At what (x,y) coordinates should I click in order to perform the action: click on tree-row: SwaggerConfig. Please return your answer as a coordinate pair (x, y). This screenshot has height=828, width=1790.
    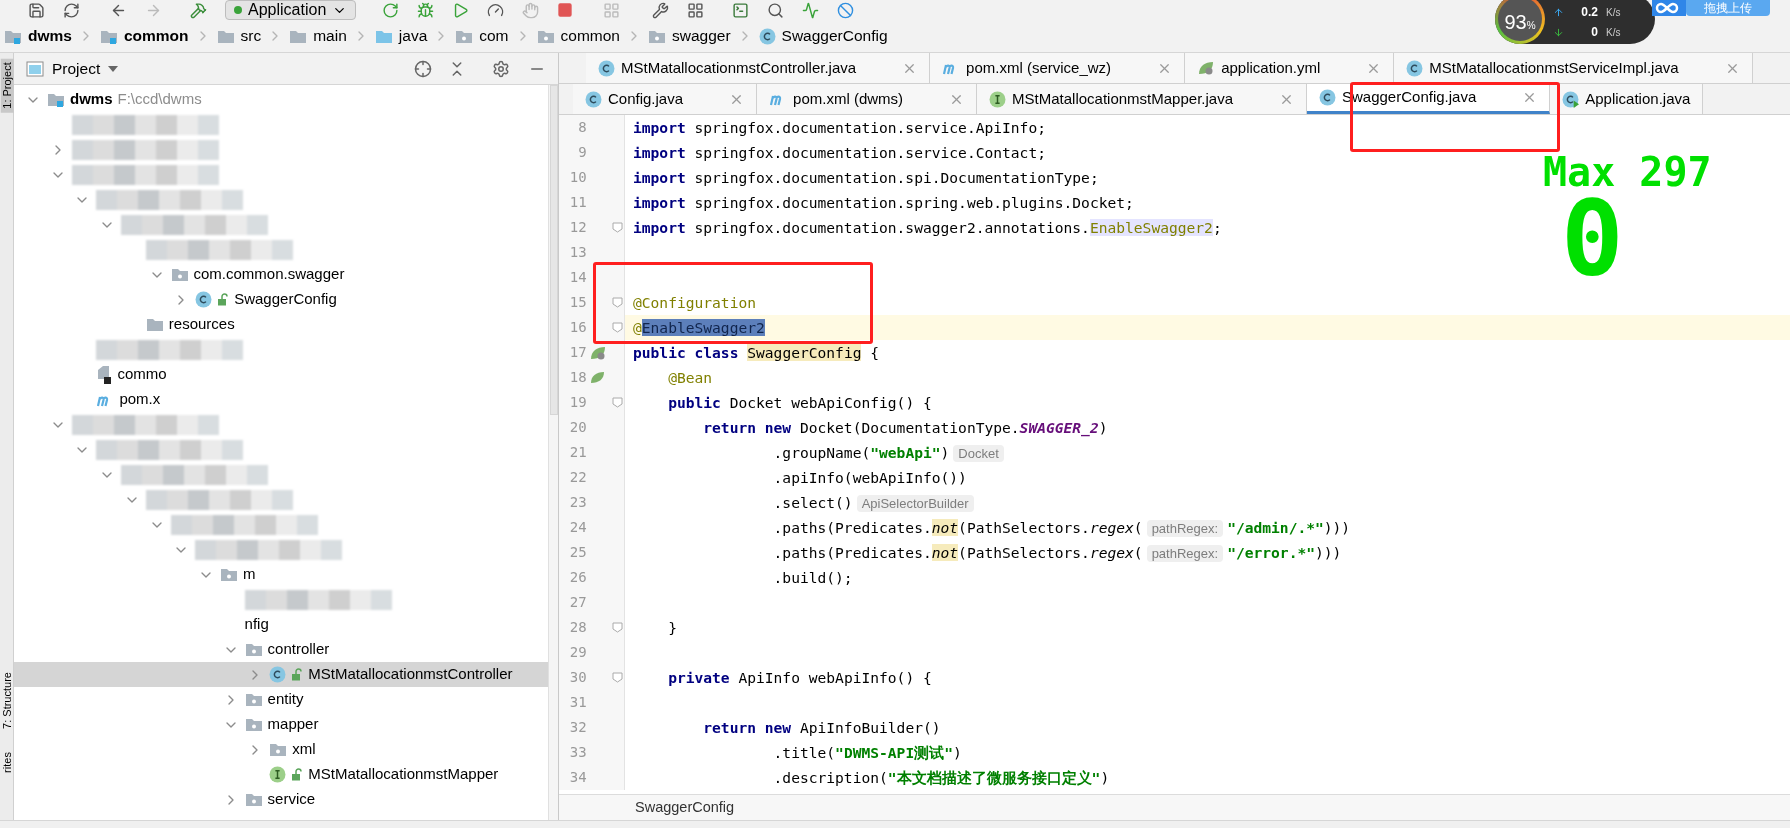
    Looking at the image, I should click on (281, 299).